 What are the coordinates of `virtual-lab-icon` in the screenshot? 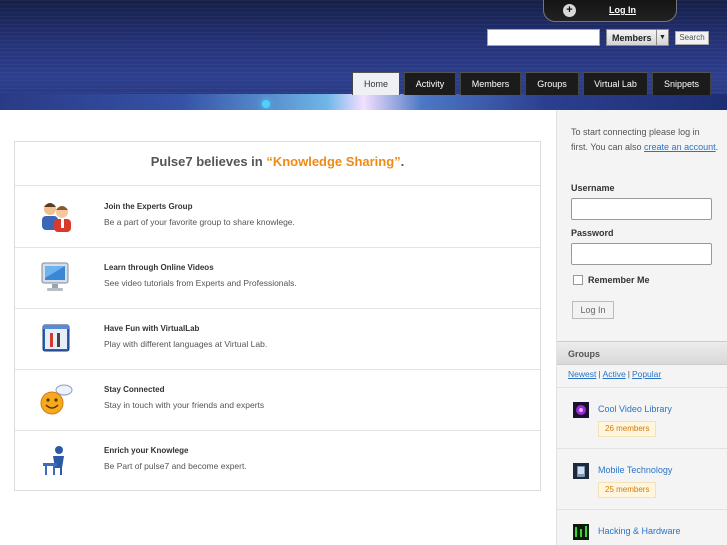 It's located at (56, 338).